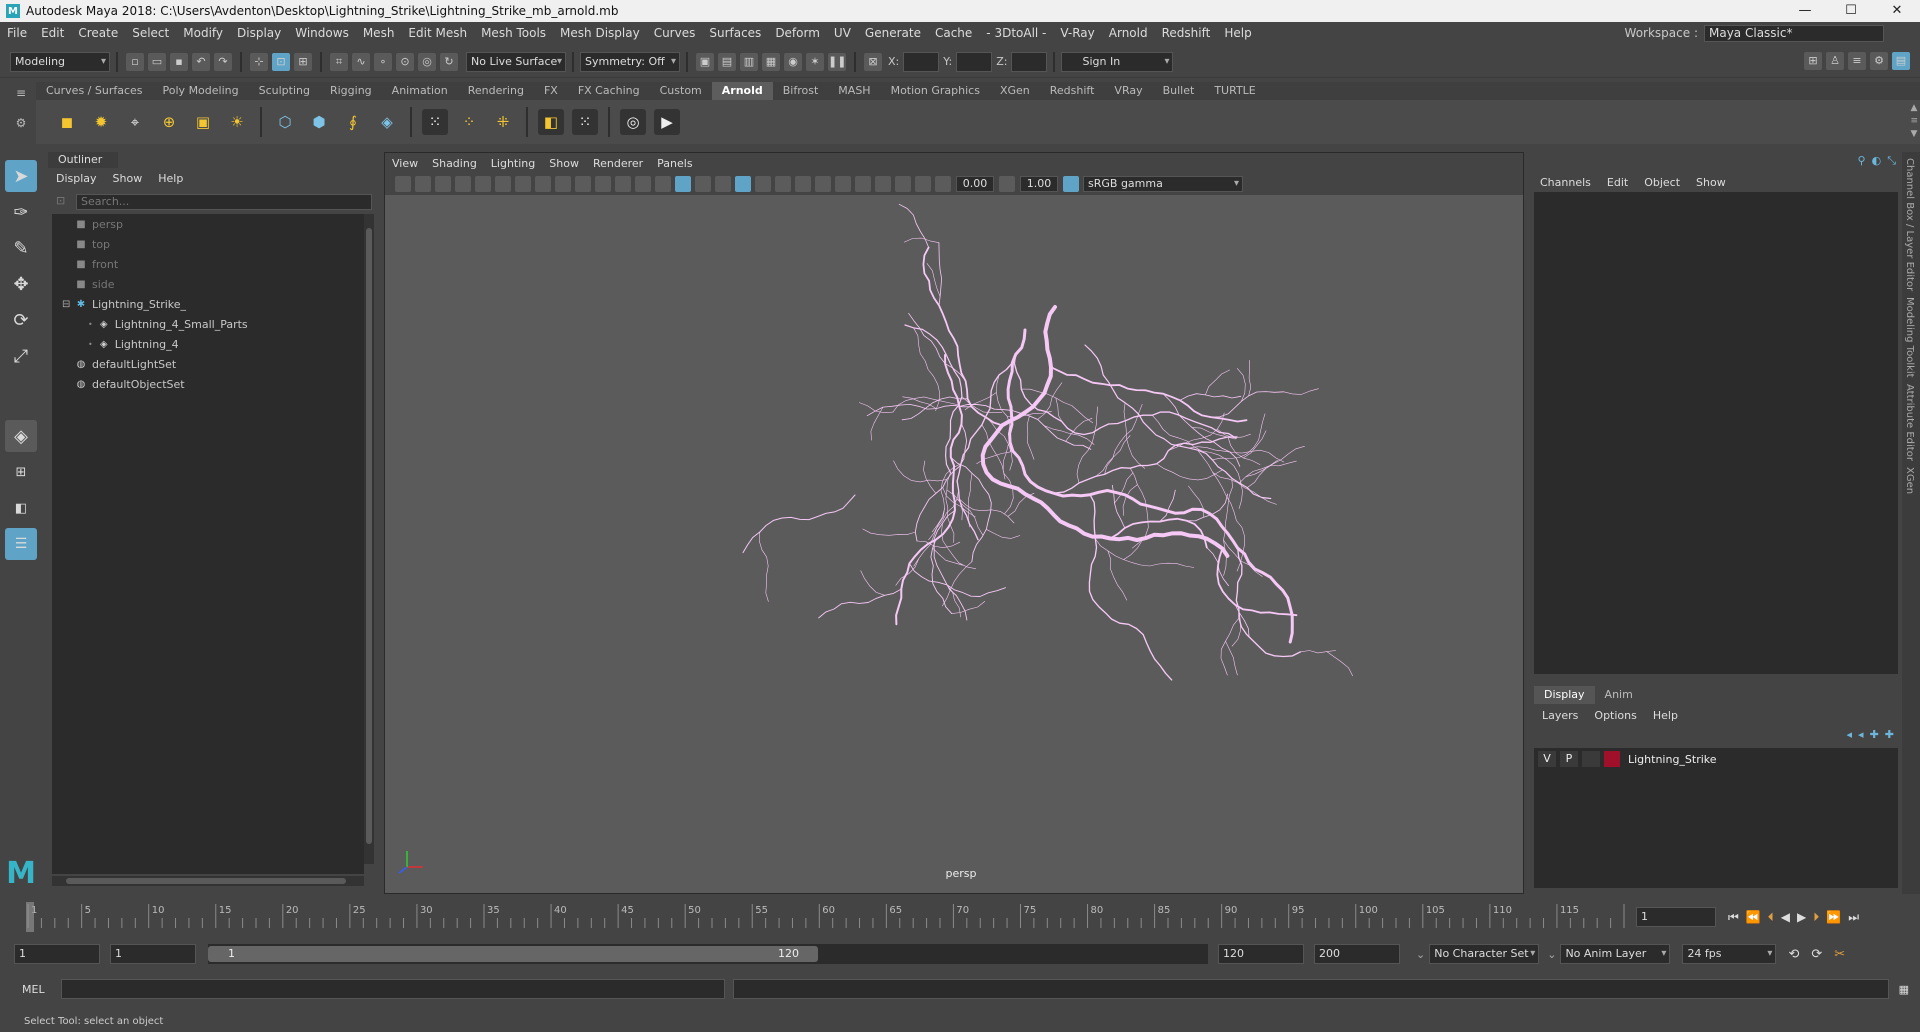 This screenshot has height=1032, width=1920. Describe the element at coordinates (667, 122) in the screenshot. I see `arnold-render-icon: ▶` at that location.